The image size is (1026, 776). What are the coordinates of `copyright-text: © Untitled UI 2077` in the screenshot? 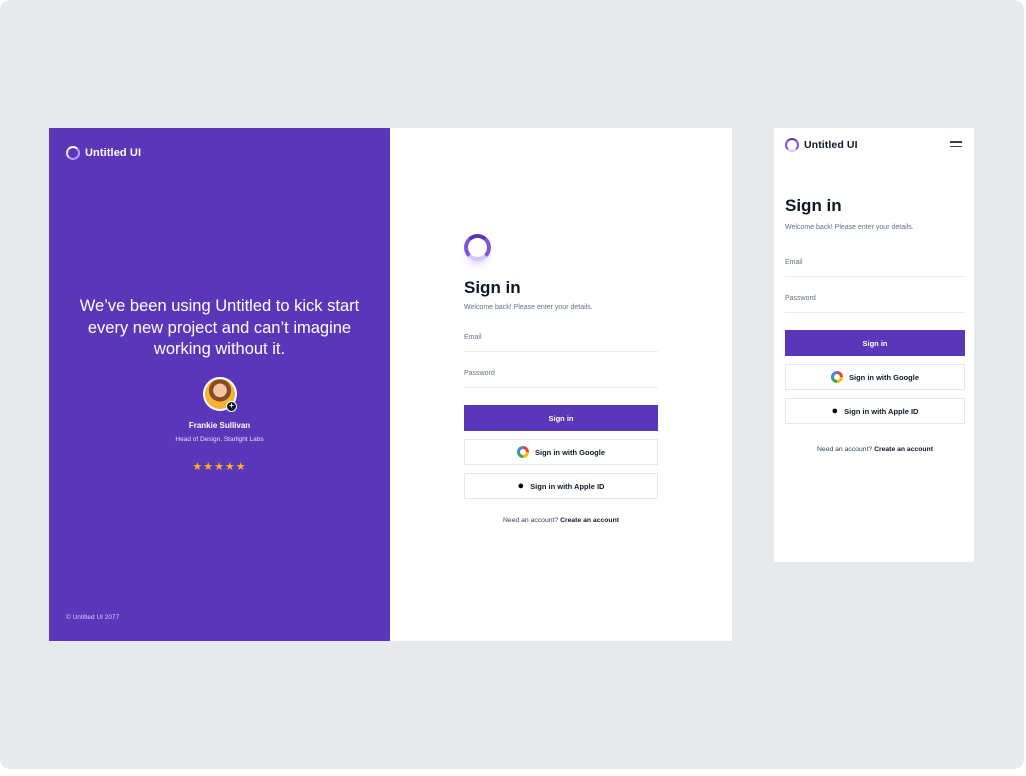 It's located at (93, 617).